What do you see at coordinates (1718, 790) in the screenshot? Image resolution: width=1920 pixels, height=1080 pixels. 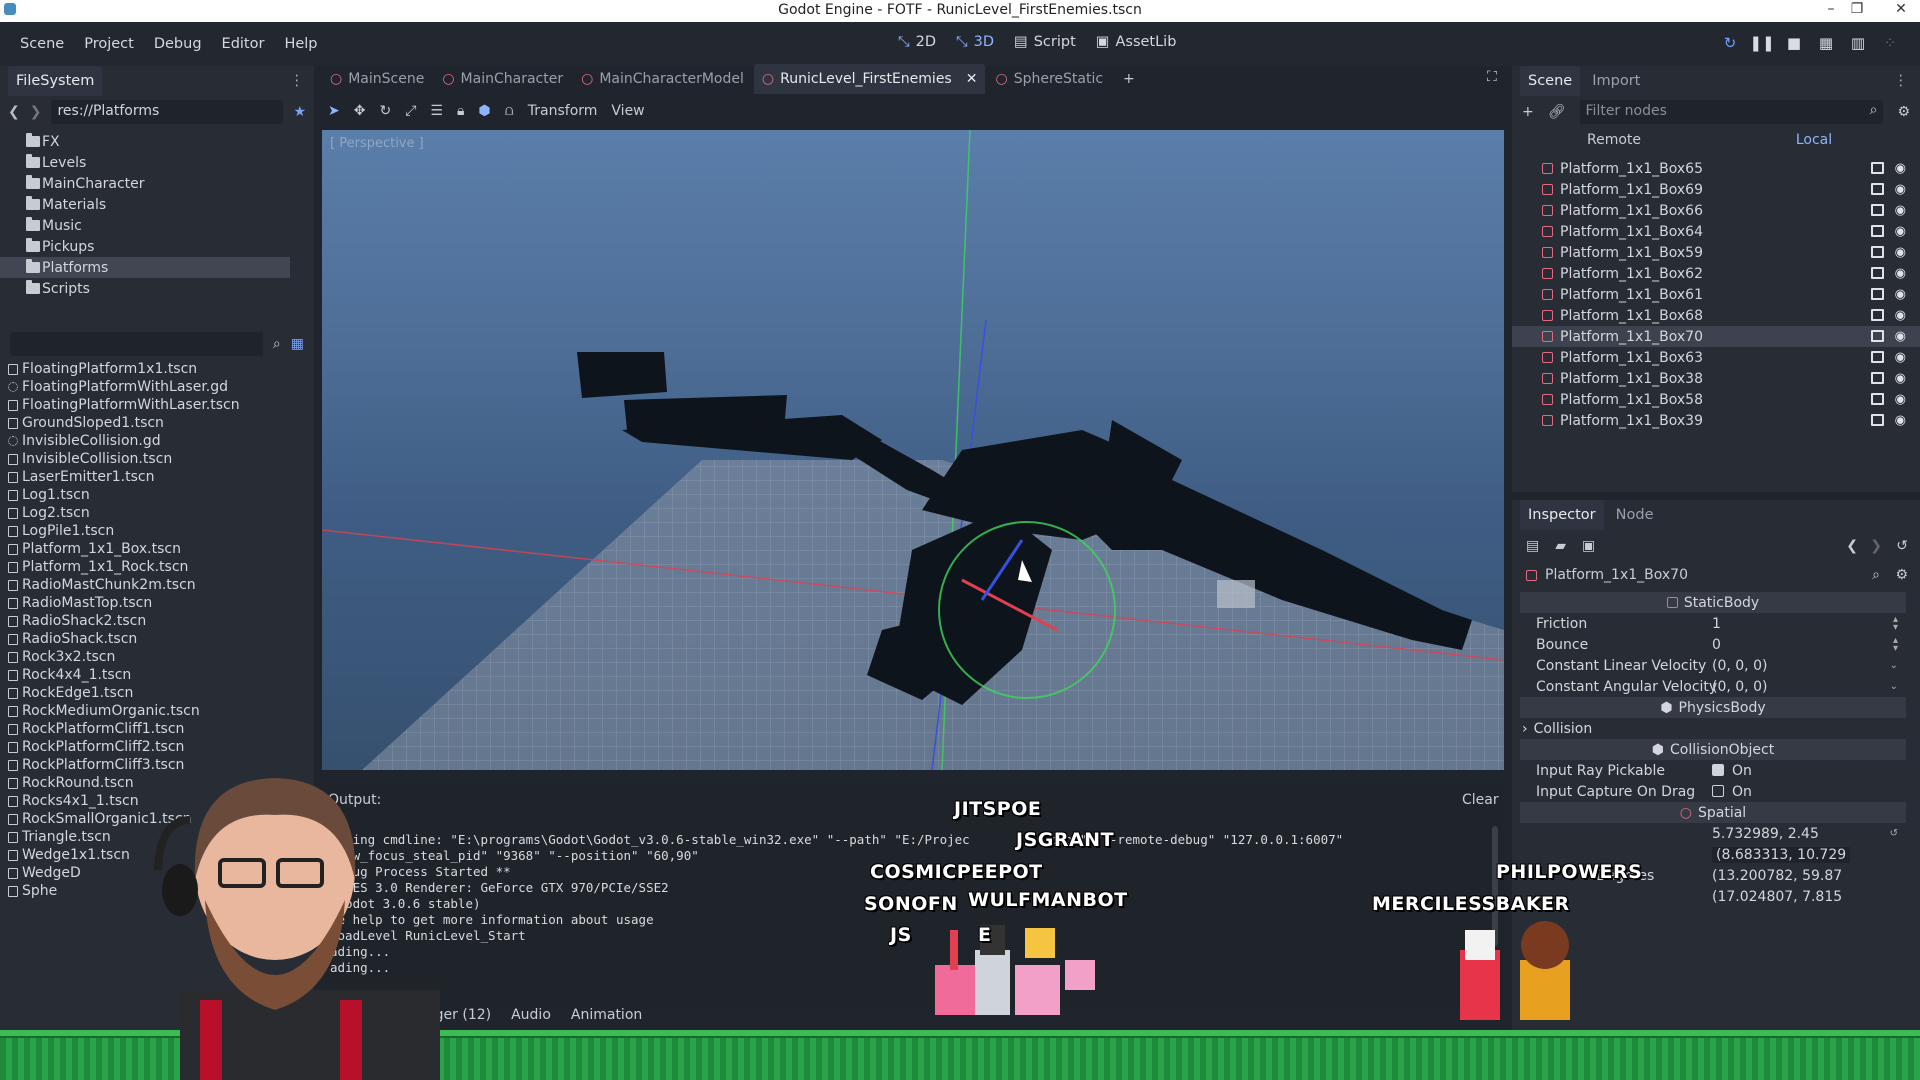 I see `checkbox-unchecked` at bounding box center [1718, 790].